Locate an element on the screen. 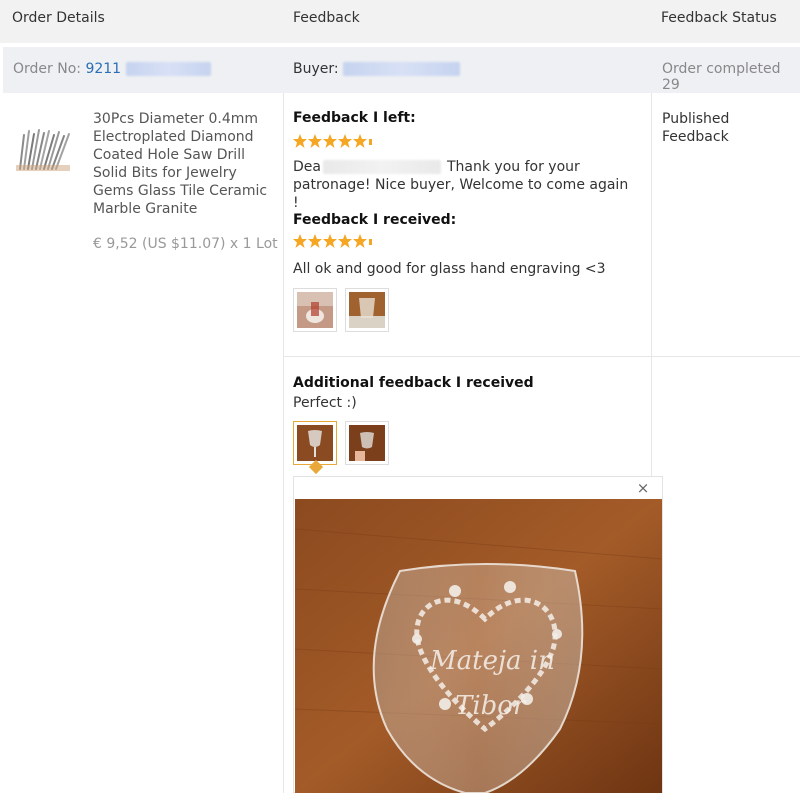 Image resolution: width=800 pixels, height=793 pixels. order-number-label: Order No: is located at coordinates (47, 69).